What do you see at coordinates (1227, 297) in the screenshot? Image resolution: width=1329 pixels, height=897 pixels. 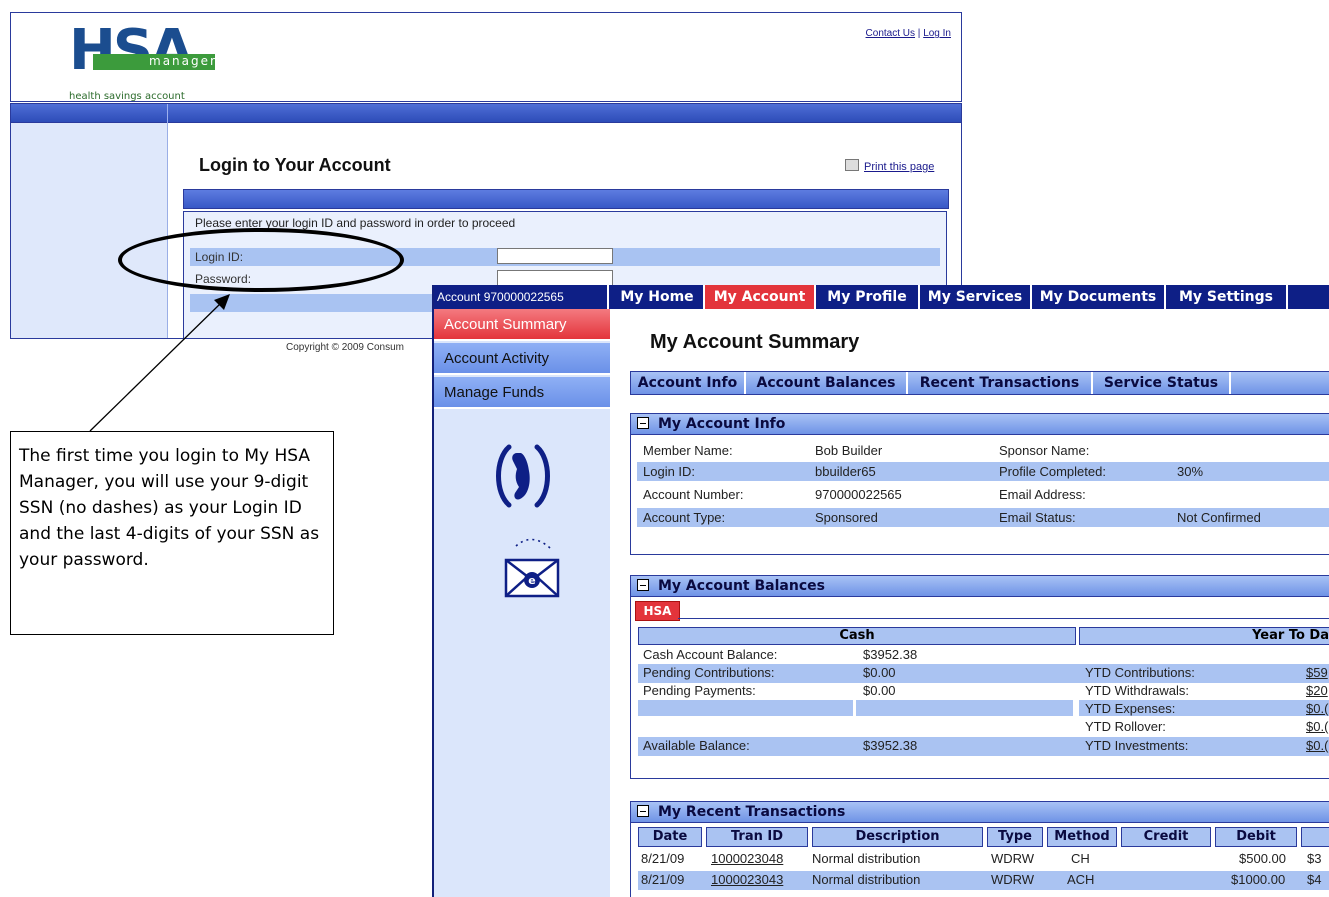 I see `tab-my-settings: My Settings` at bounding box center [1227, 297].